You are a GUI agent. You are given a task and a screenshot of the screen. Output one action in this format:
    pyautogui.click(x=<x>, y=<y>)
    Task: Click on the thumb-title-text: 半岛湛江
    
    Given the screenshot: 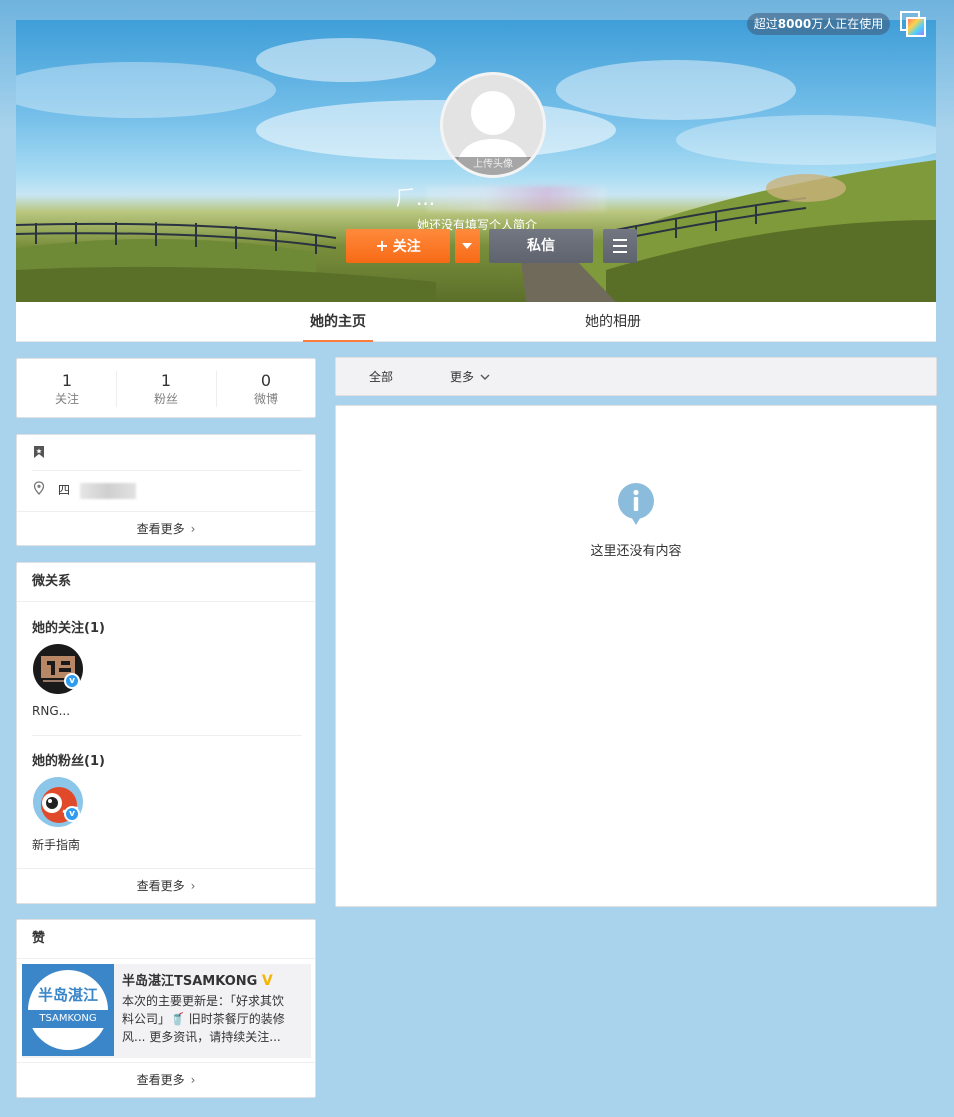 What is the action you would take?
    pyautogui.click(x=67, y=995)
    